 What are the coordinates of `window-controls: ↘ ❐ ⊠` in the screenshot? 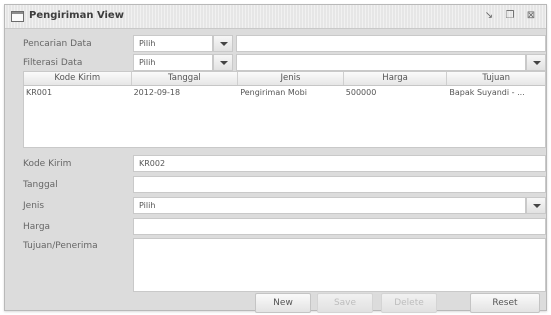 It's located at (510, 16).